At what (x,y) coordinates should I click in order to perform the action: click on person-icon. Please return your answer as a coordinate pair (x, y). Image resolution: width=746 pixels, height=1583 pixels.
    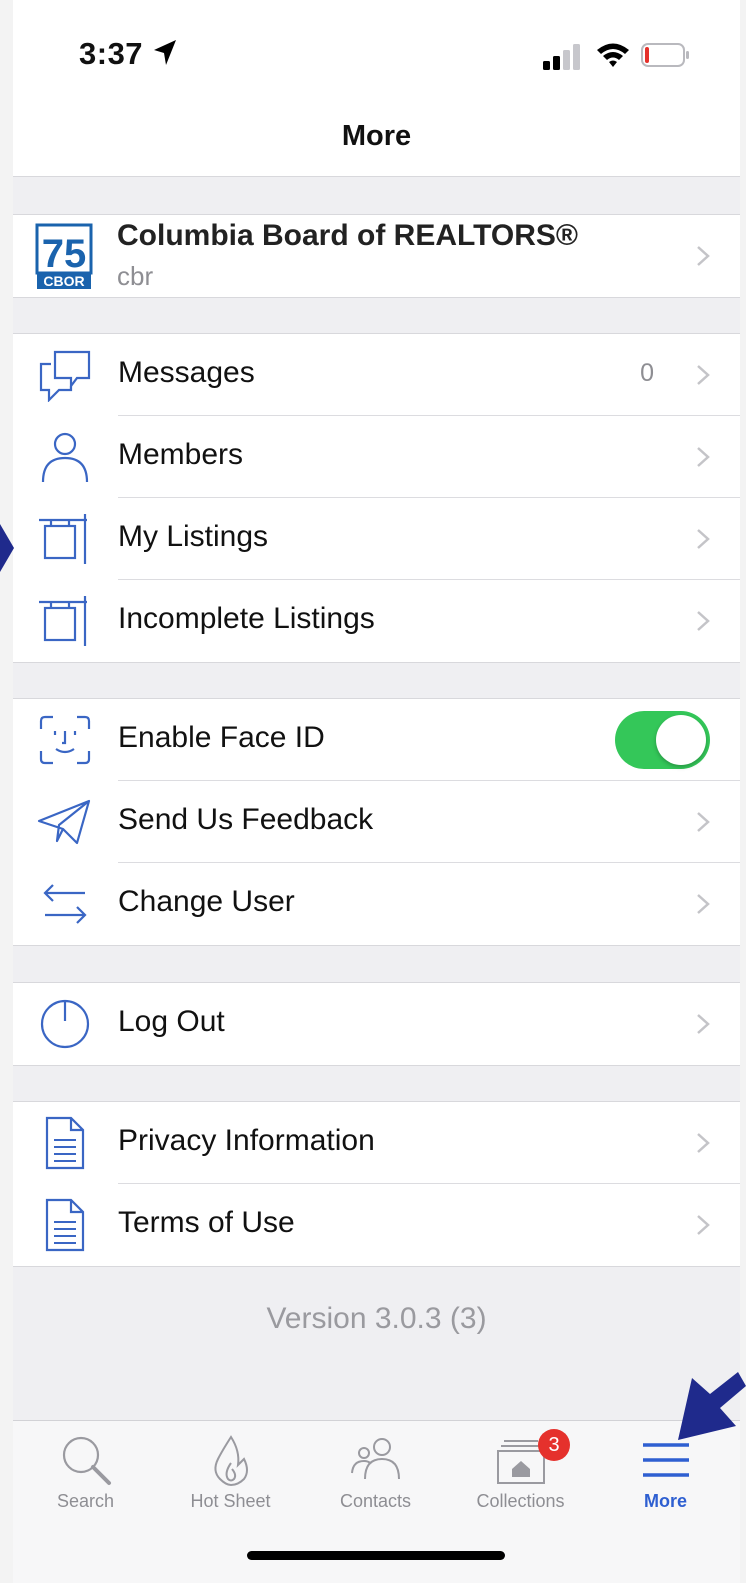
    Looking at the image, I should click on (65, 457).